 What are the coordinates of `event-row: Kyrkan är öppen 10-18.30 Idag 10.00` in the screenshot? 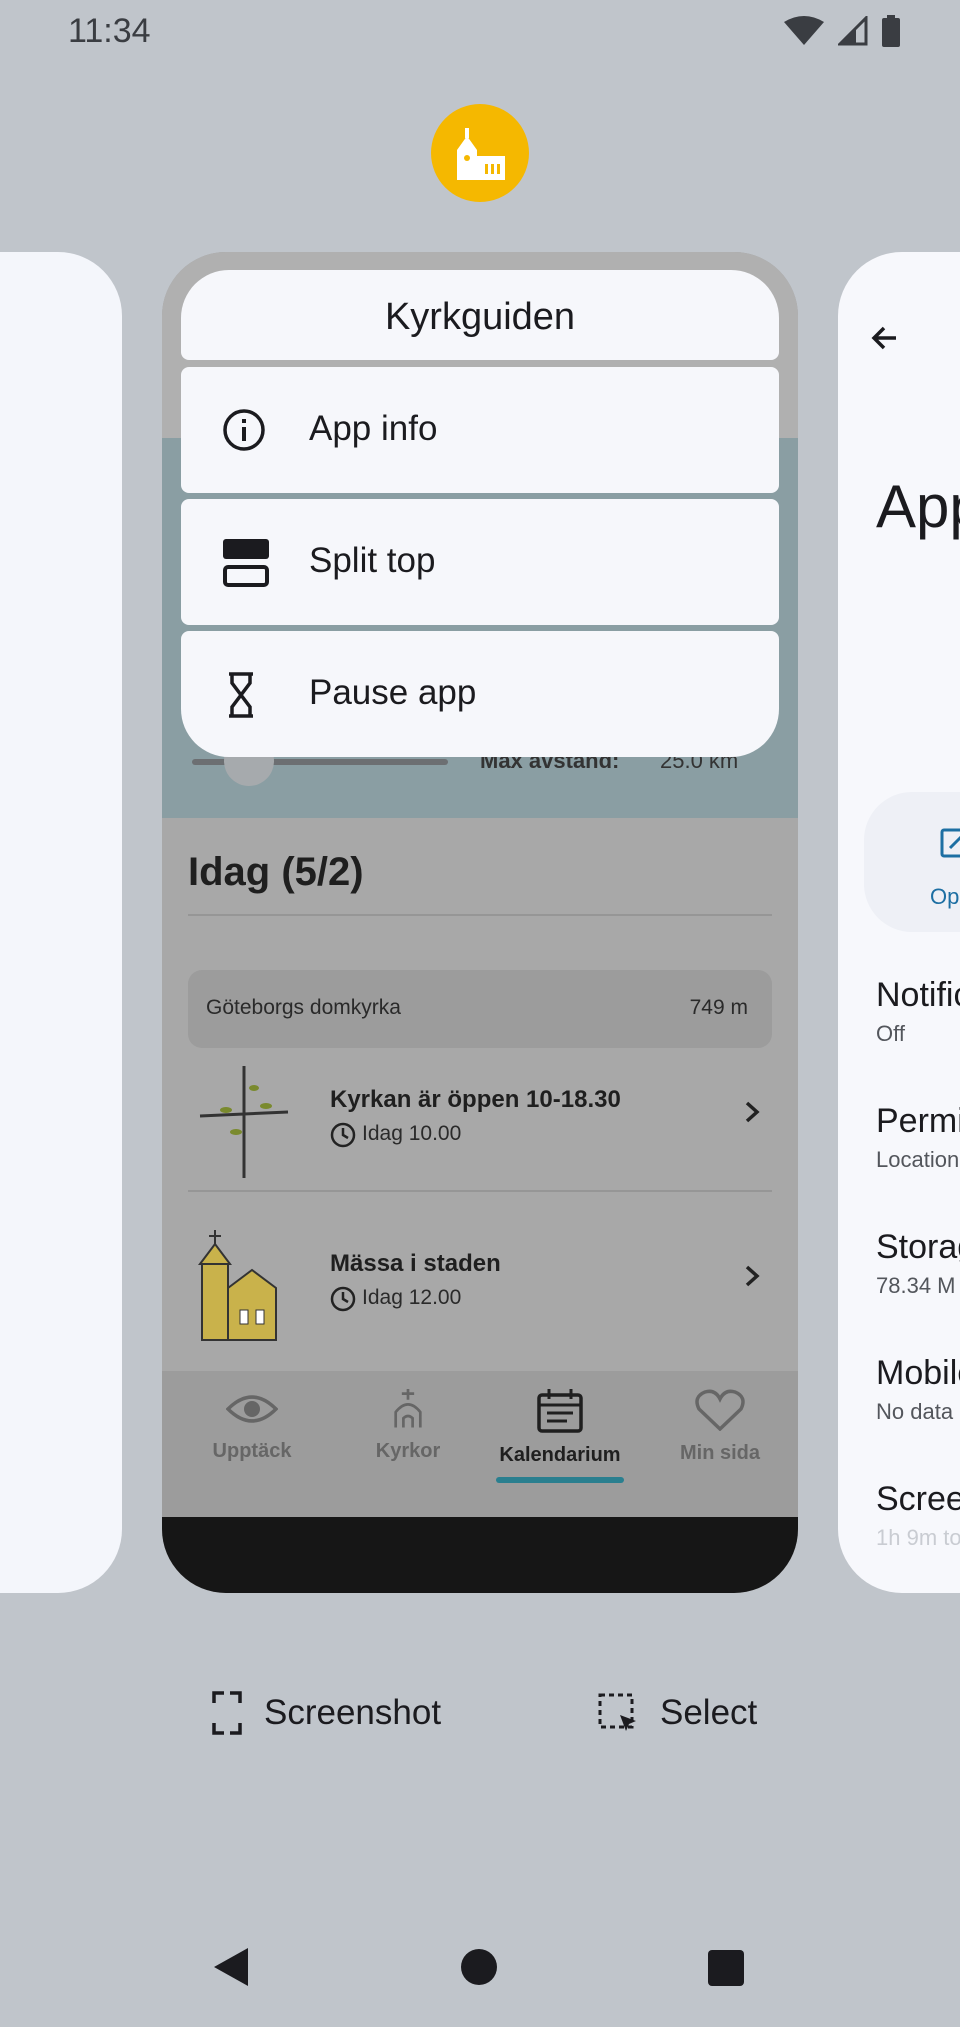 It's located at (480, 1120).